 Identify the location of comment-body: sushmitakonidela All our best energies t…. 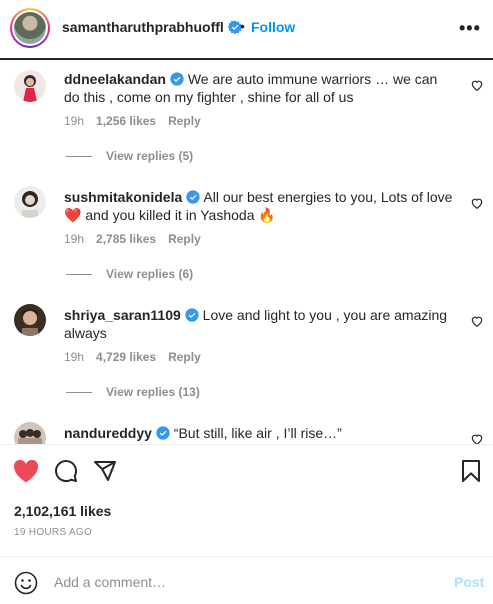
(259, 206).